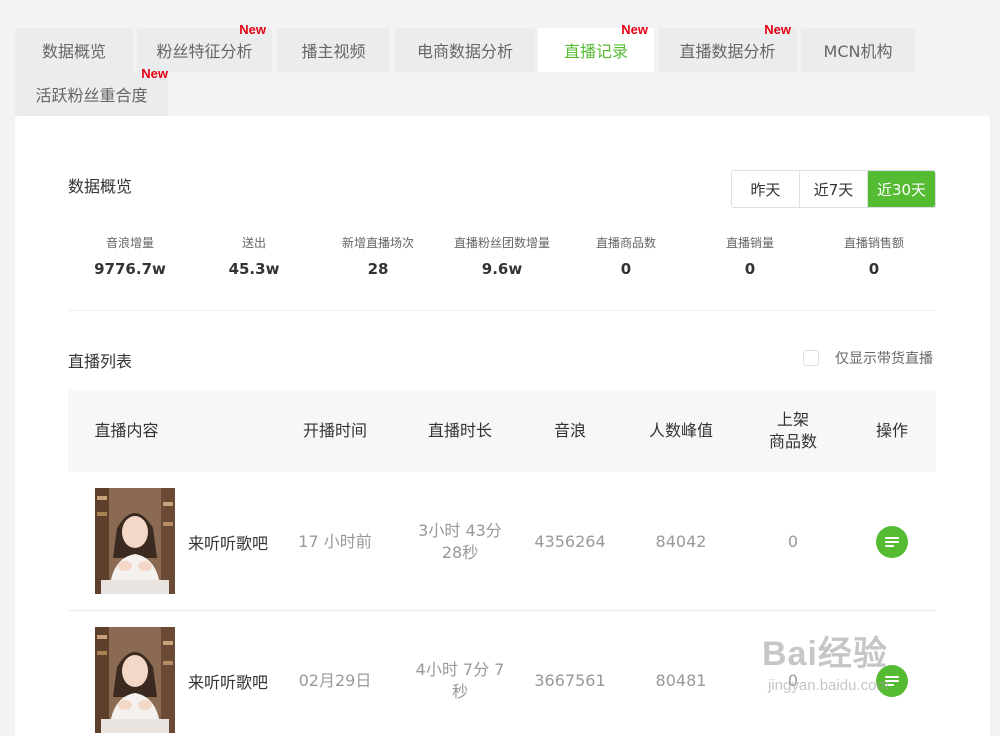 The height and width of the screenshot is (736, 1000). What do you see at coordinates (91, 95) in the screenshot?
I see `tab-label: 活跃粉丝重合度` at bounding box center [91, 95].